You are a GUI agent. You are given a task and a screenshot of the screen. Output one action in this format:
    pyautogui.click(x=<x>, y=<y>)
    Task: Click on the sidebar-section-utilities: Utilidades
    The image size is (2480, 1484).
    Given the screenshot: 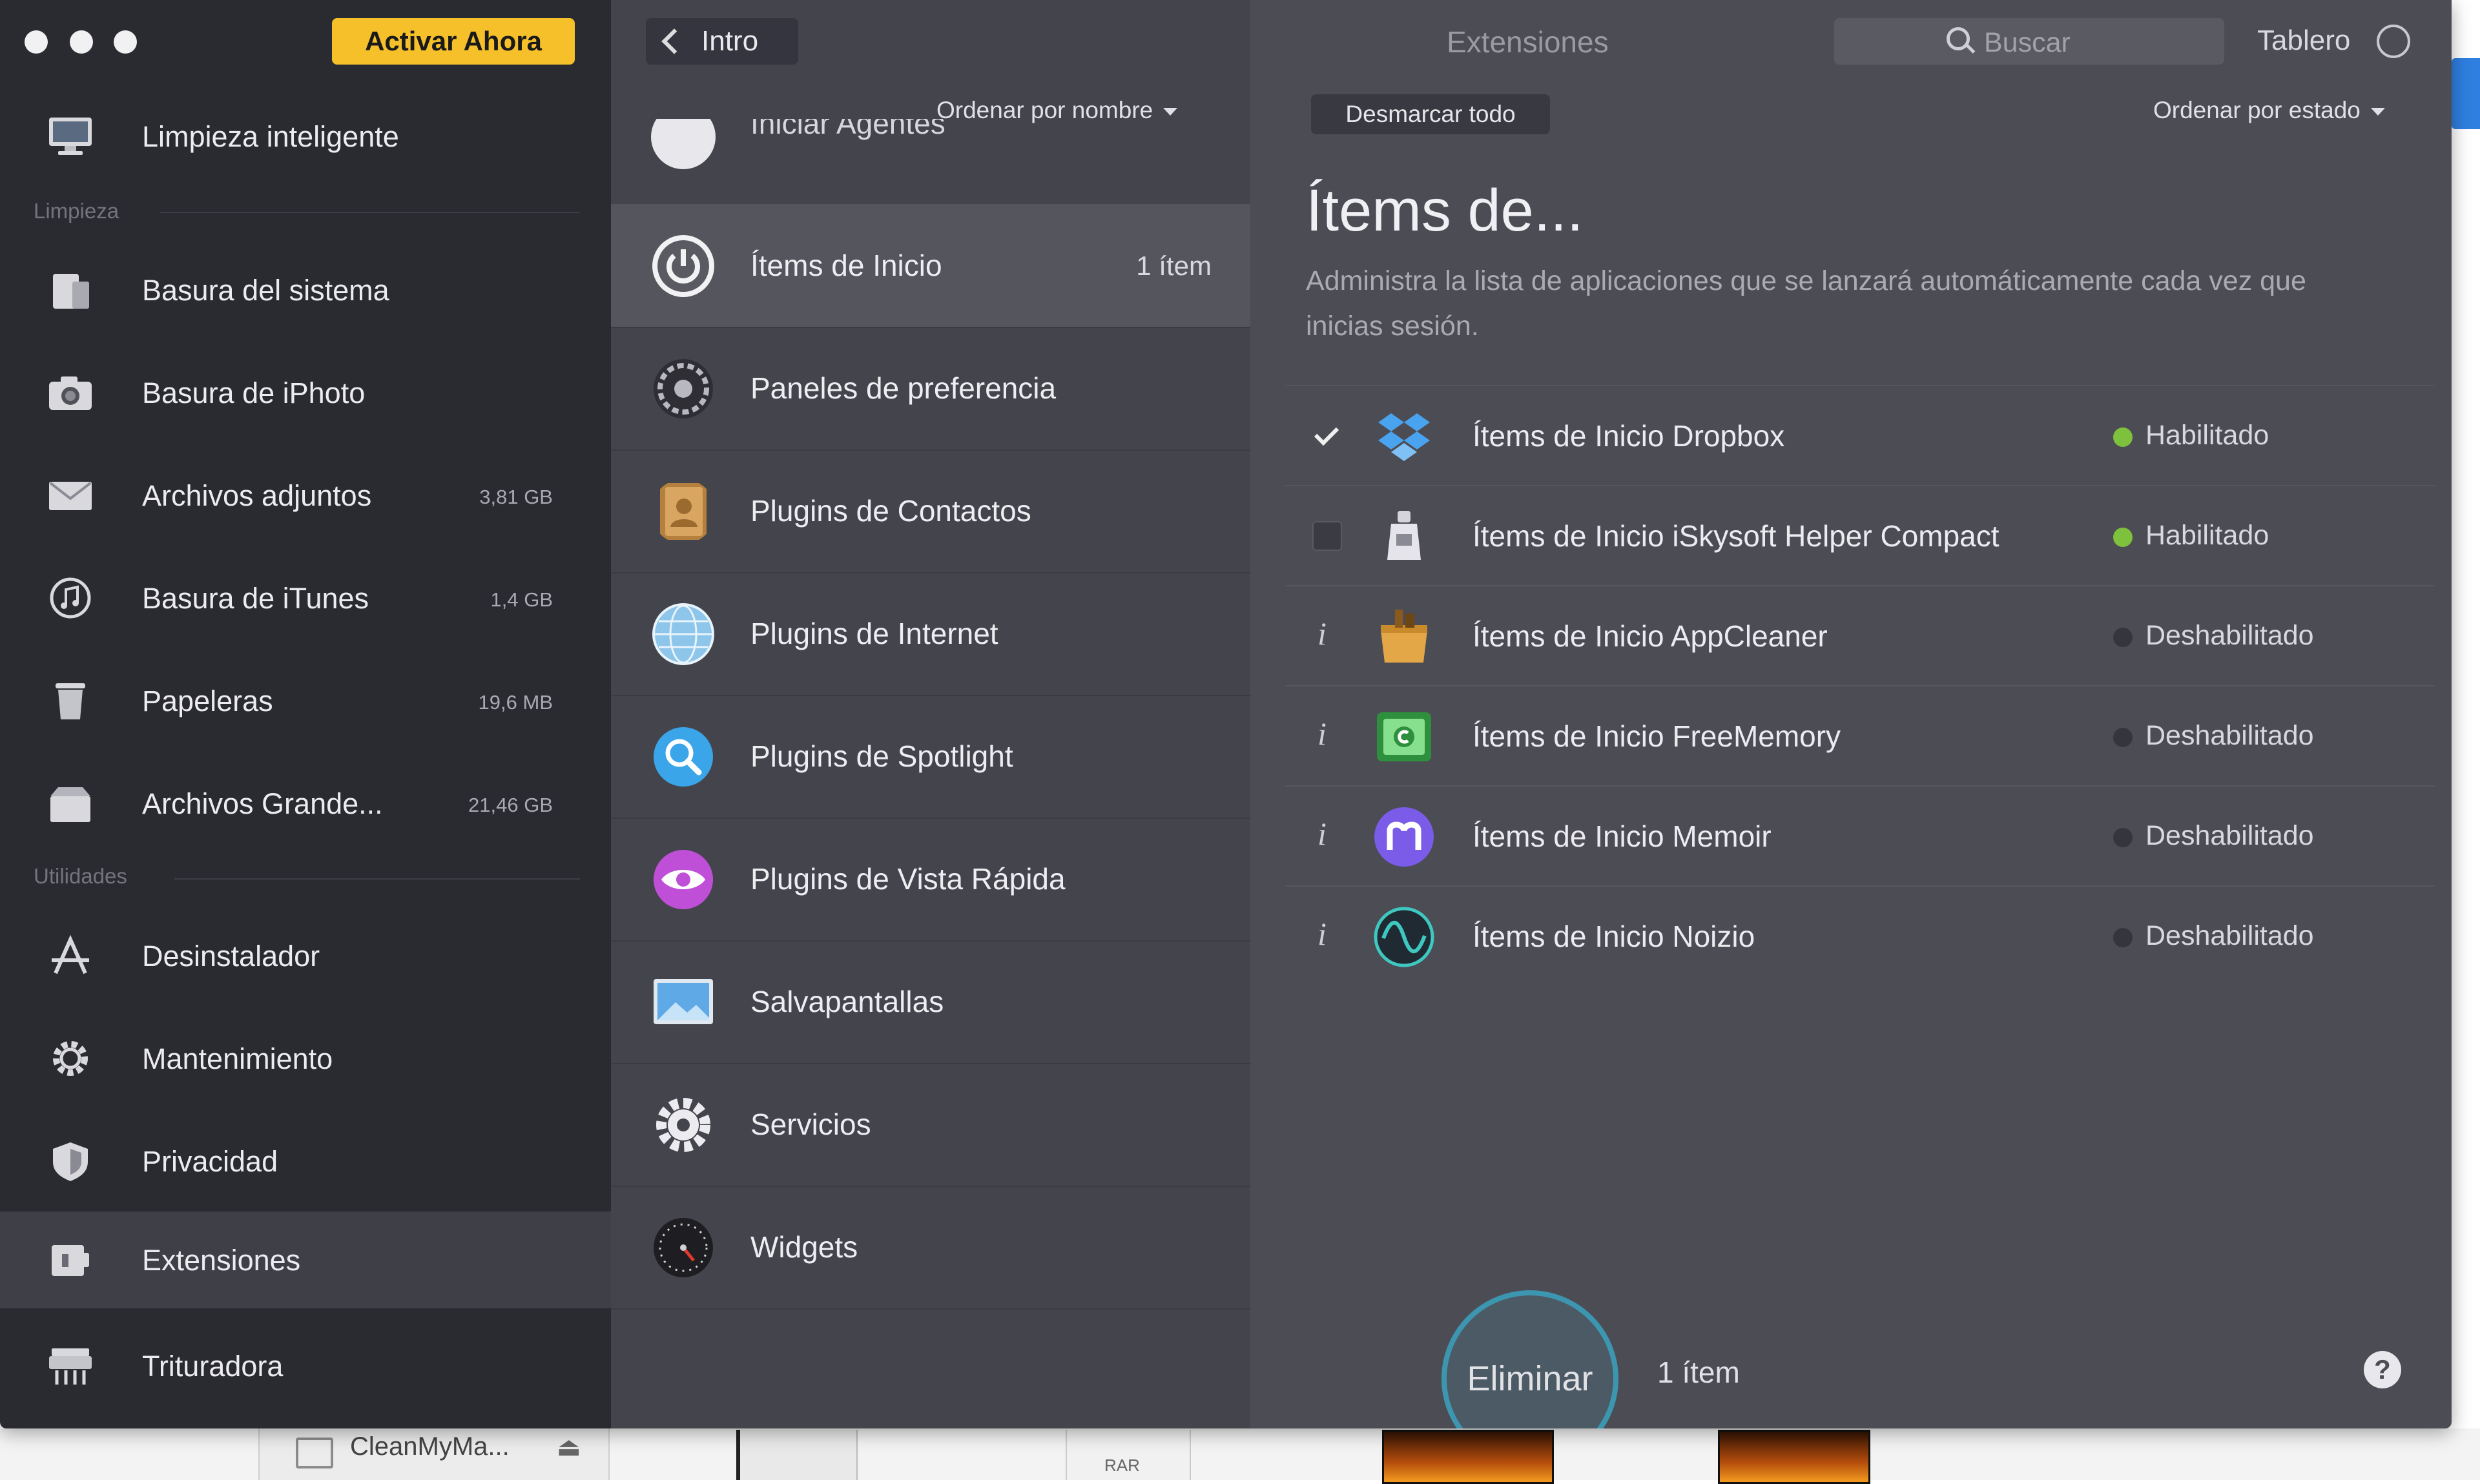 What is the action you would take?
    pyautogui.click(x=80, y=876)
    